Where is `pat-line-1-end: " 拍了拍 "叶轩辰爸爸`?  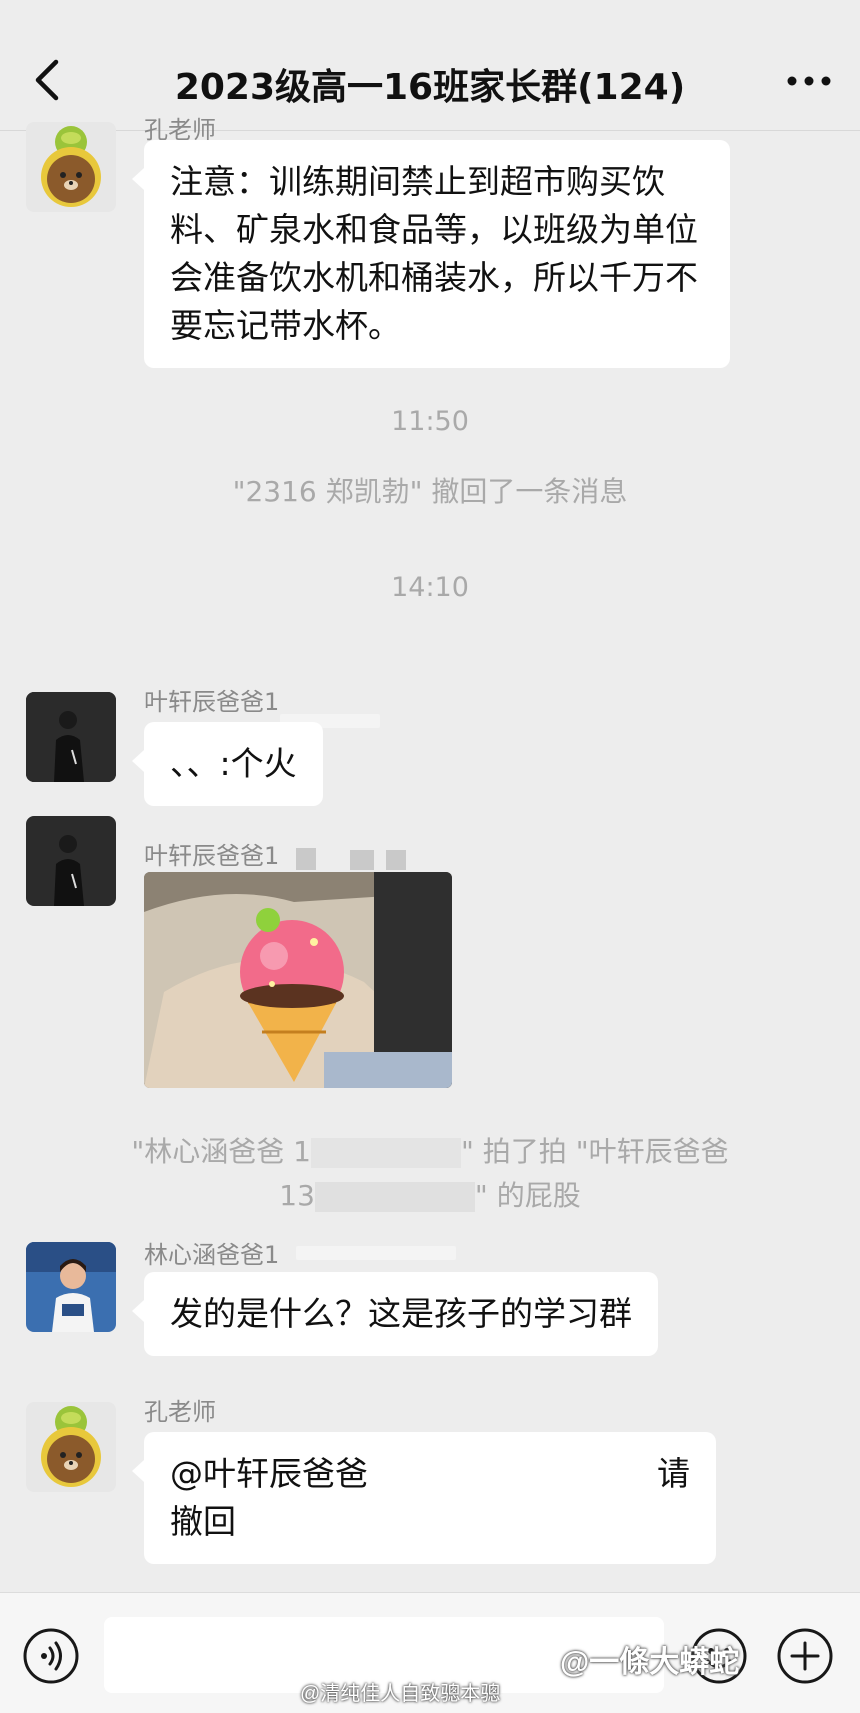 pat-line-1-end: " 拍了拍 "叶轩辰爸爸 is located at coordinates (595, 1151).